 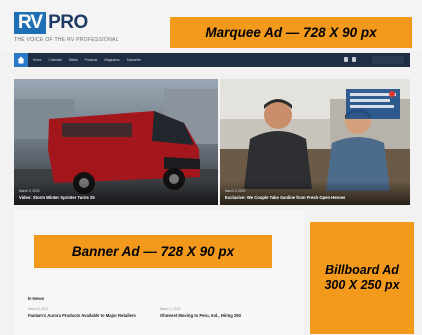 I want to click on nav-item-media: Media, so click(x=73, y=60).